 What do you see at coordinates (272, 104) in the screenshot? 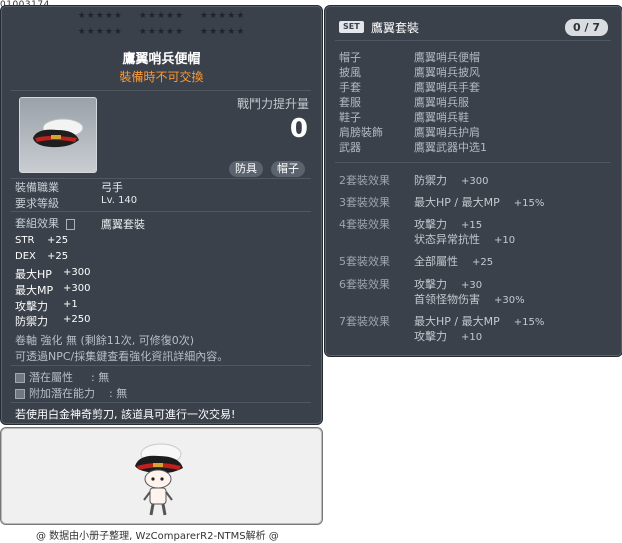
I see `power-label: 戰鬥力提升量` at bounding box center [272, 104].